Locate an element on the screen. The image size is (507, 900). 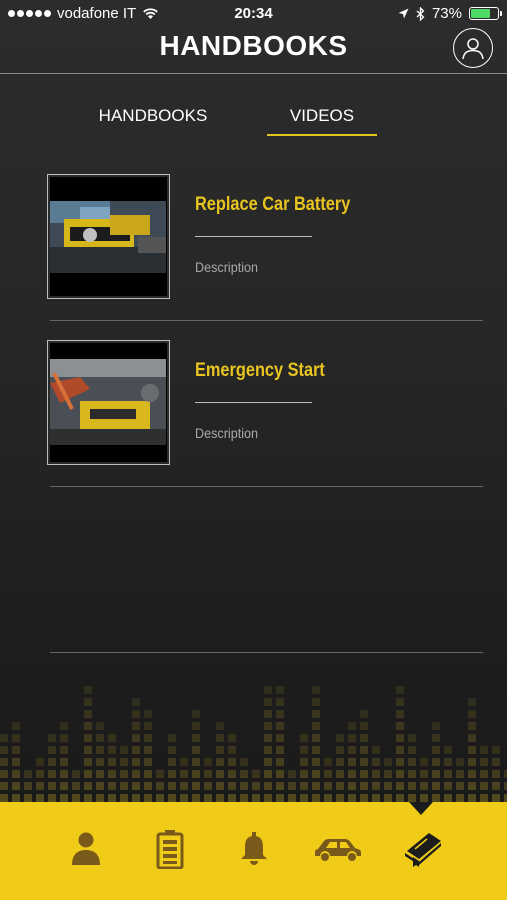
car-battery-video-thumbnail is located at coordinates (108, 236).